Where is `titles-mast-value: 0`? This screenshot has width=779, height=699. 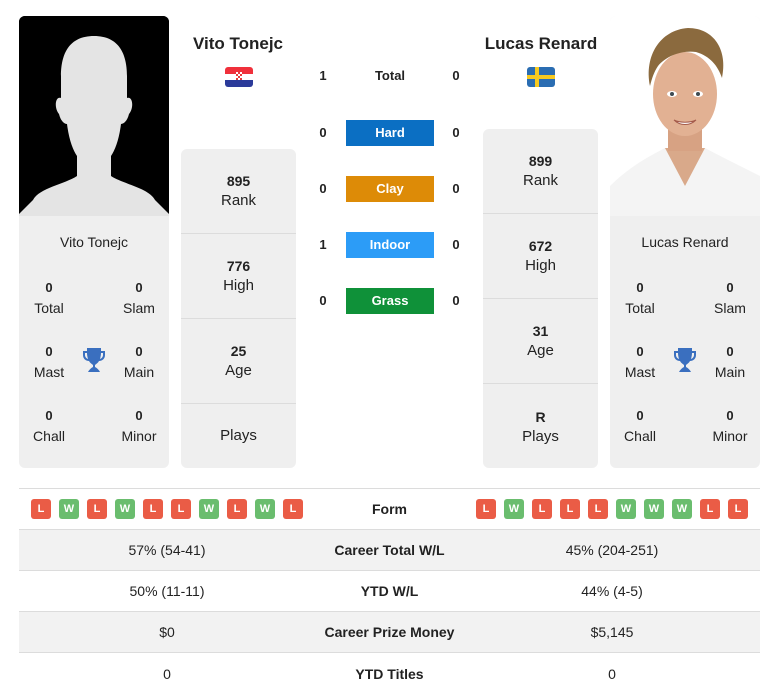
titles-mast-value: 0 is located at coordinates (49, 351).